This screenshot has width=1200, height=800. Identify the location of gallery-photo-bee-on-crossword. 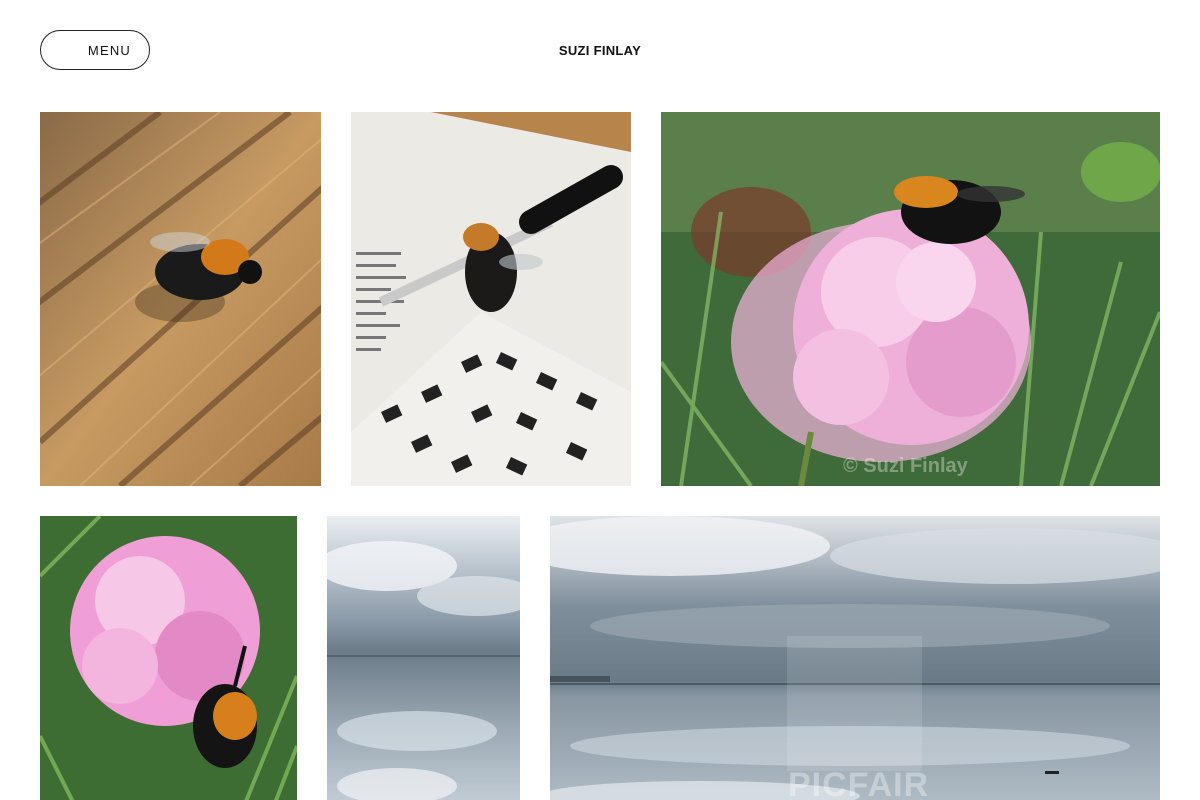
(491, 299).